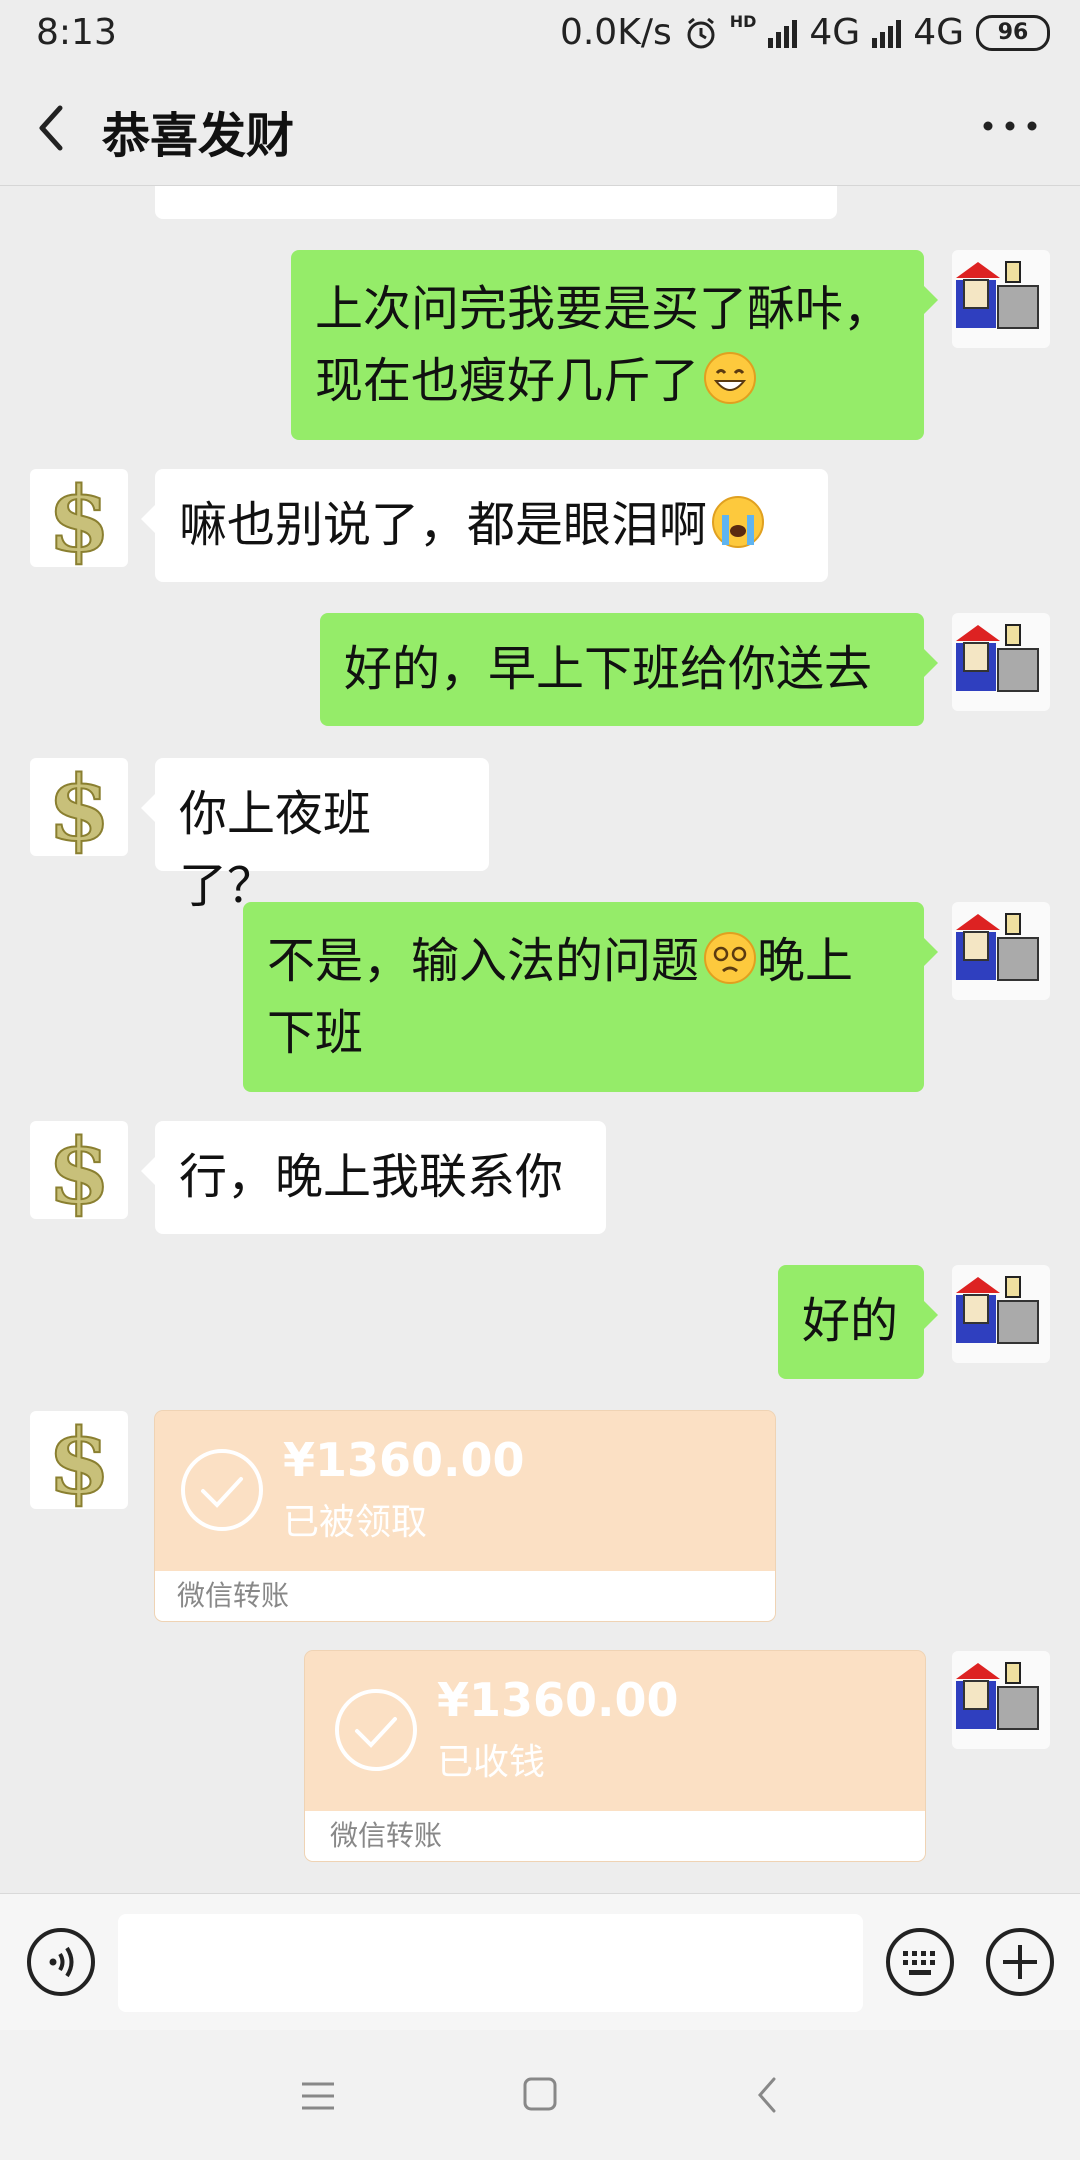  What do you see at coordinates (603, 309) in the screenshot?
I see `message-text-line: 上次问完我要是买了酥咔，` at bounding box center [603, 309].